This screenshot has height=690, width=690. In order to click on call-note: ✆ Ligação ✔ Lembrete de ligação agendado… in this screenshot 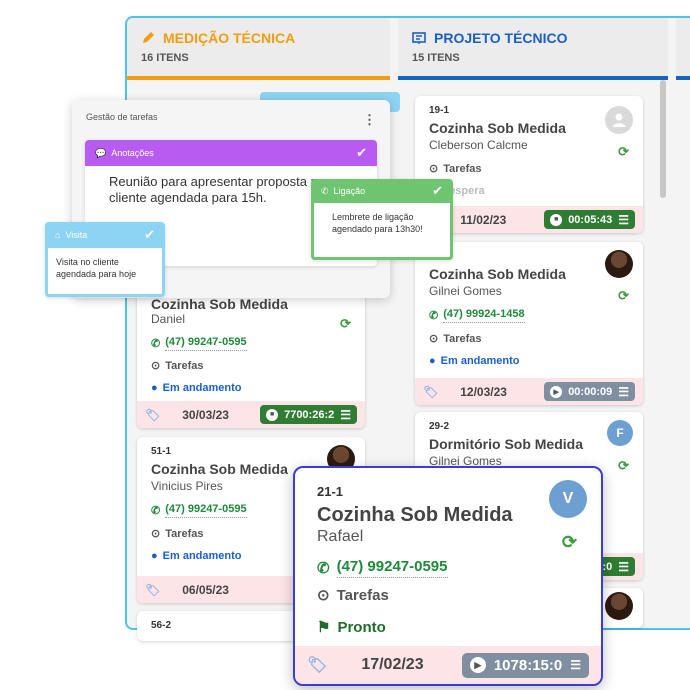, I will do `click(382, 219)`.